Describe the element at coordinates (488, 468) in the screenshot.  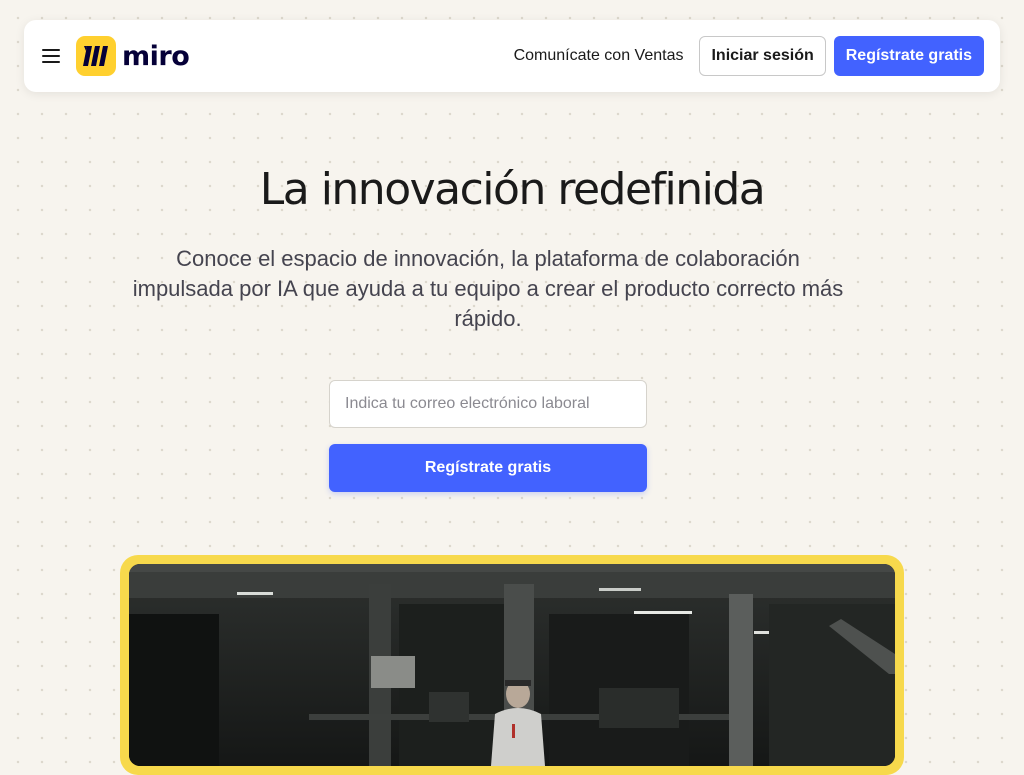
I see `signup-cta-button: Regístrate gratis` at that location.